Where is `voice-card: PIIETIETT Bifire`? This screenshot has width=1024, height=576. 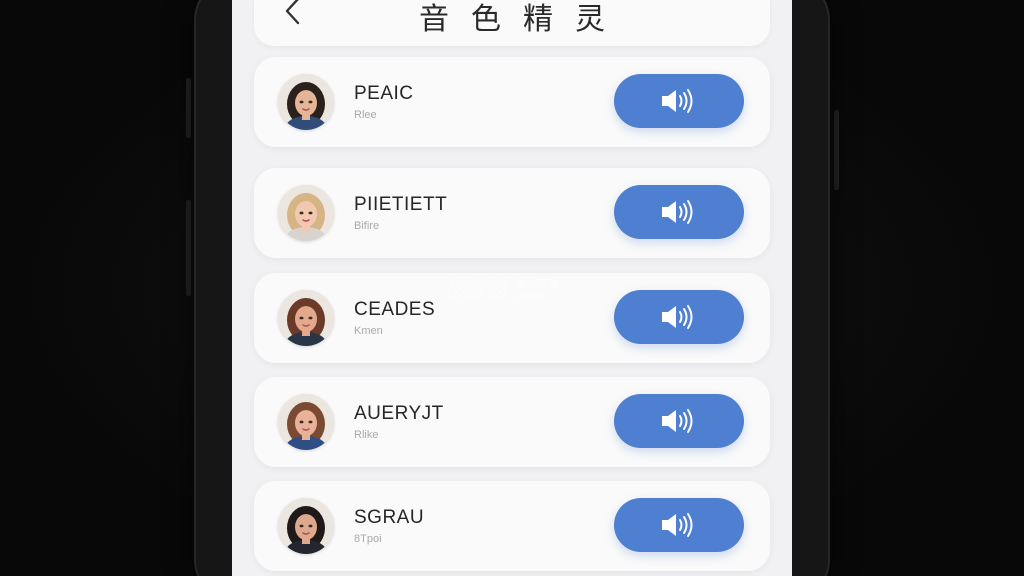
voice-card: PIIETIETT Bifire is located at coordinates (512, 213).